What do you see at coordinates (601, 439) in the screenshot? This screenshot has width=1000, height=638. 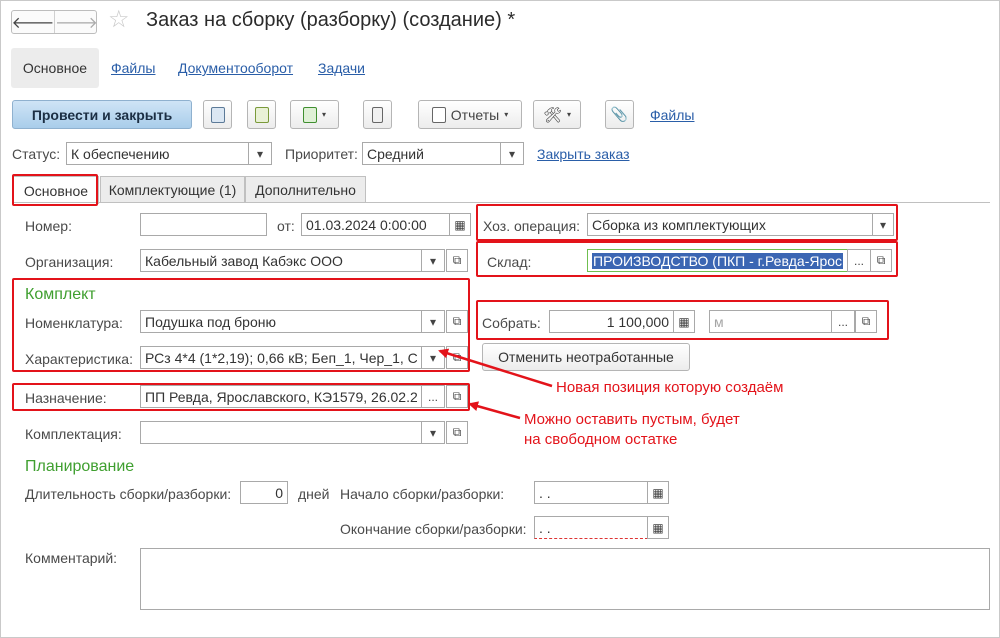 I see `note-can-leave-empty-line2: на свободном остатке` at bounding box center [601, 439].